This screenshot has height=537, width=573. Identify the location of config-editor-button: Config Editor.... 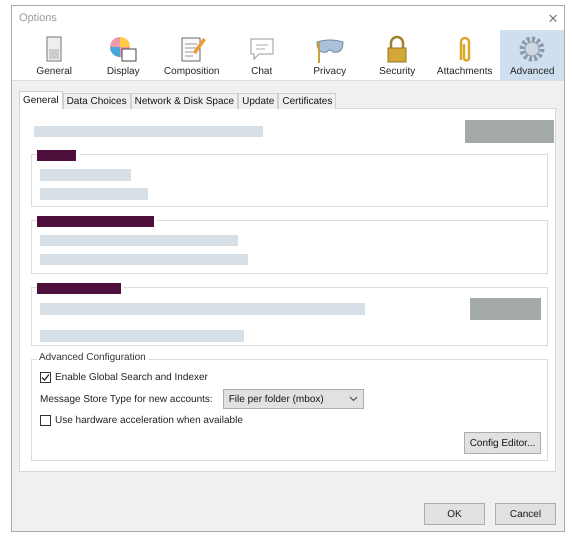
(502, 443).